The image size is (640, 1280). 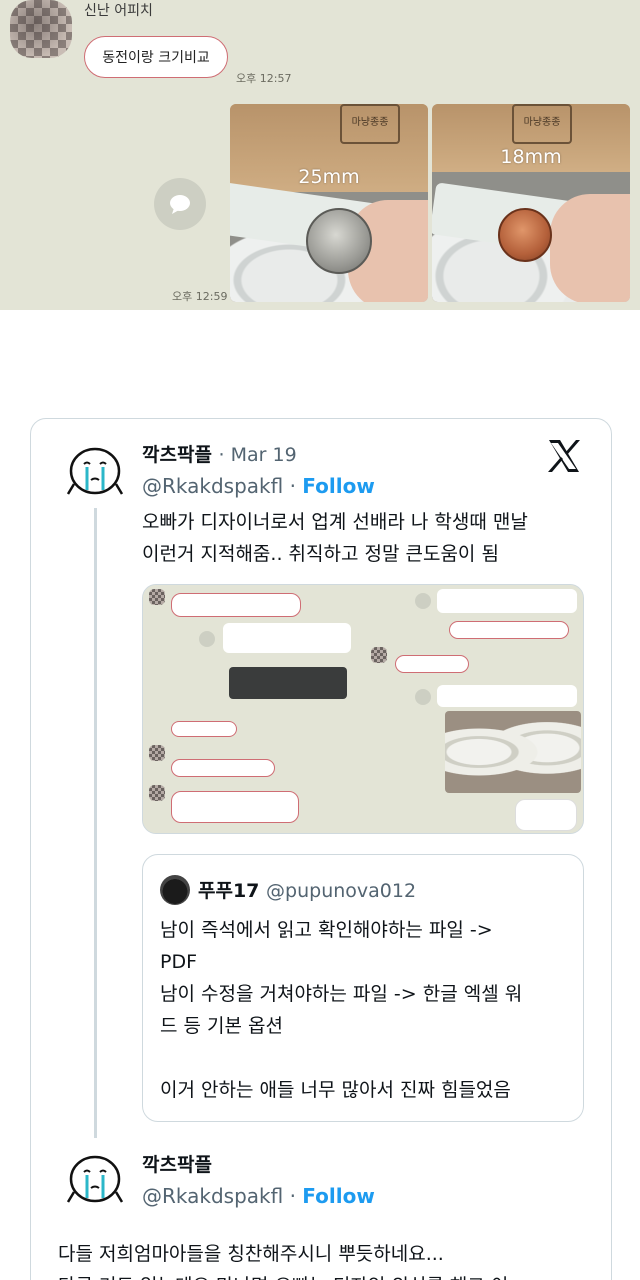 I want to click on message-time: 오후 12:57, so click(x=264, y=78).